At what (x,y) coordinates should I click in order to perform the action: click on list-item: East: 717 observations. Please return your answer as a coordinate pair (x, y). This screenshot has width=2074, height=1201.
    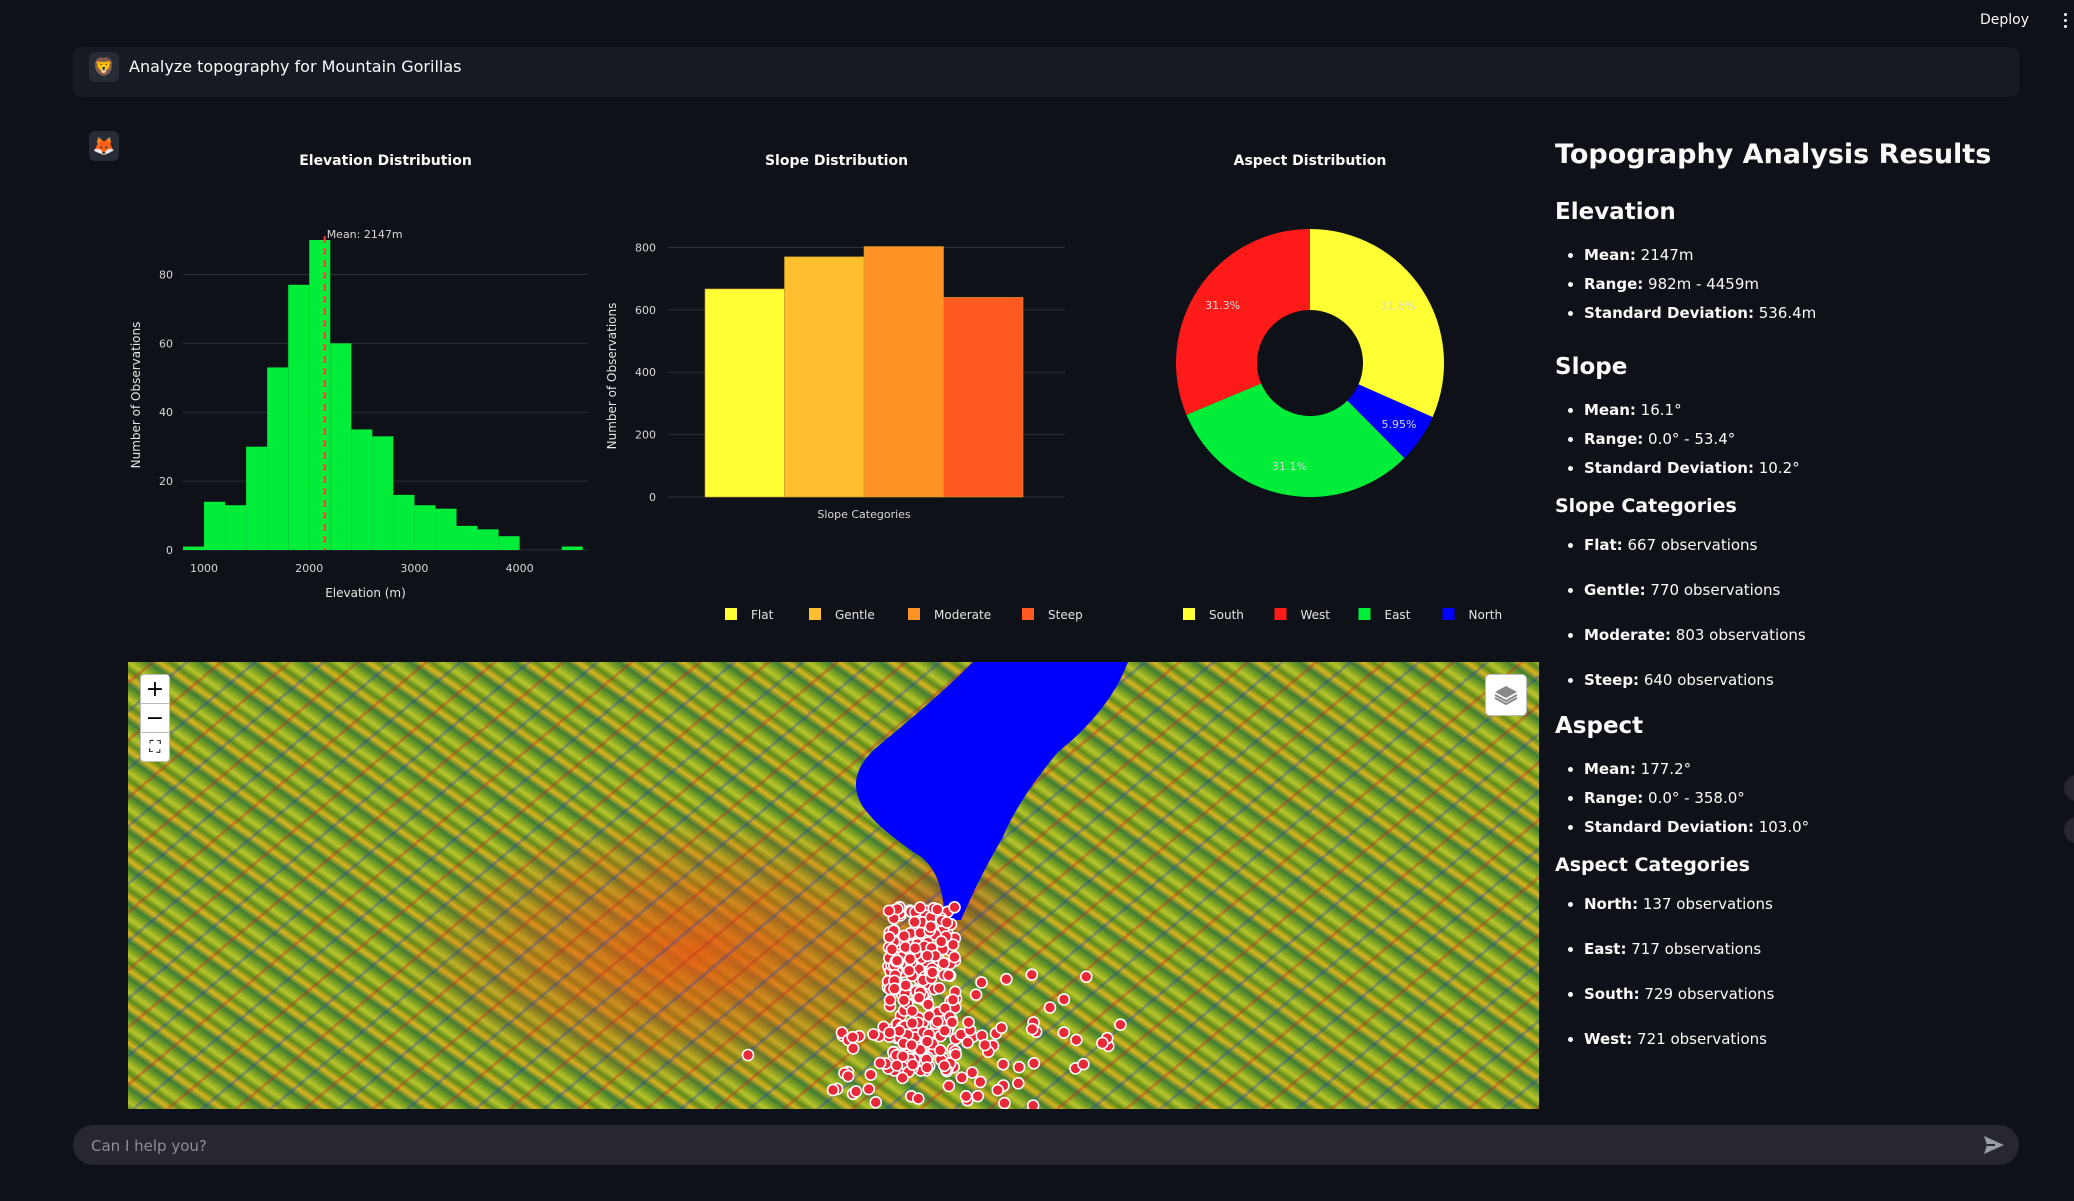
    Looking at the image, I should click on (1819, 949).